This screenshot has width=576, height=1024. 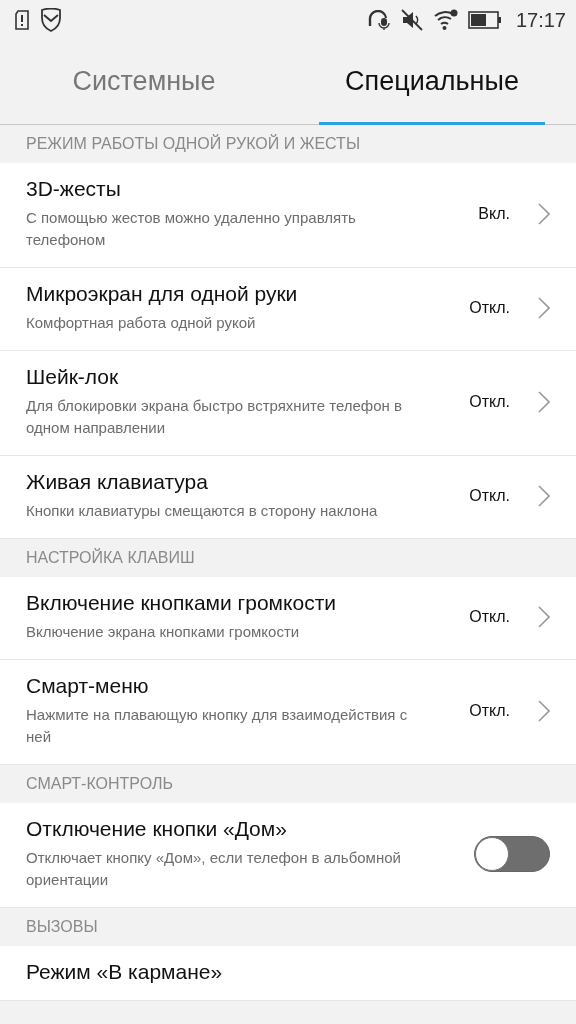 I want to click on setting-title: Микроэкран для одной руки, so click(x=162, y=294).